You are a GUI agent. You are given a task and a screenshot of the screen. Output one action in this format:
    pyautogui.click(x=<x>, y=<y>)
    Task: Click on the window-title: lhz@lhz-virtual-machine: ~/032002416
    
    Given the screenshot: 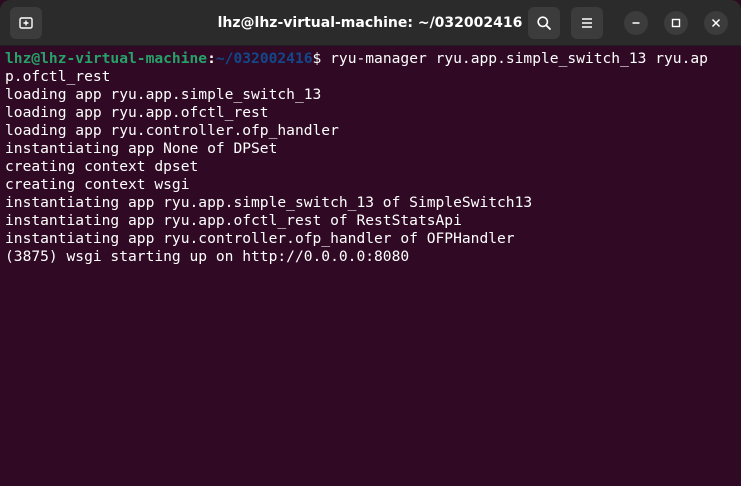 What is the action you would take?
    pyautogui.click(x=370, y=23)
    